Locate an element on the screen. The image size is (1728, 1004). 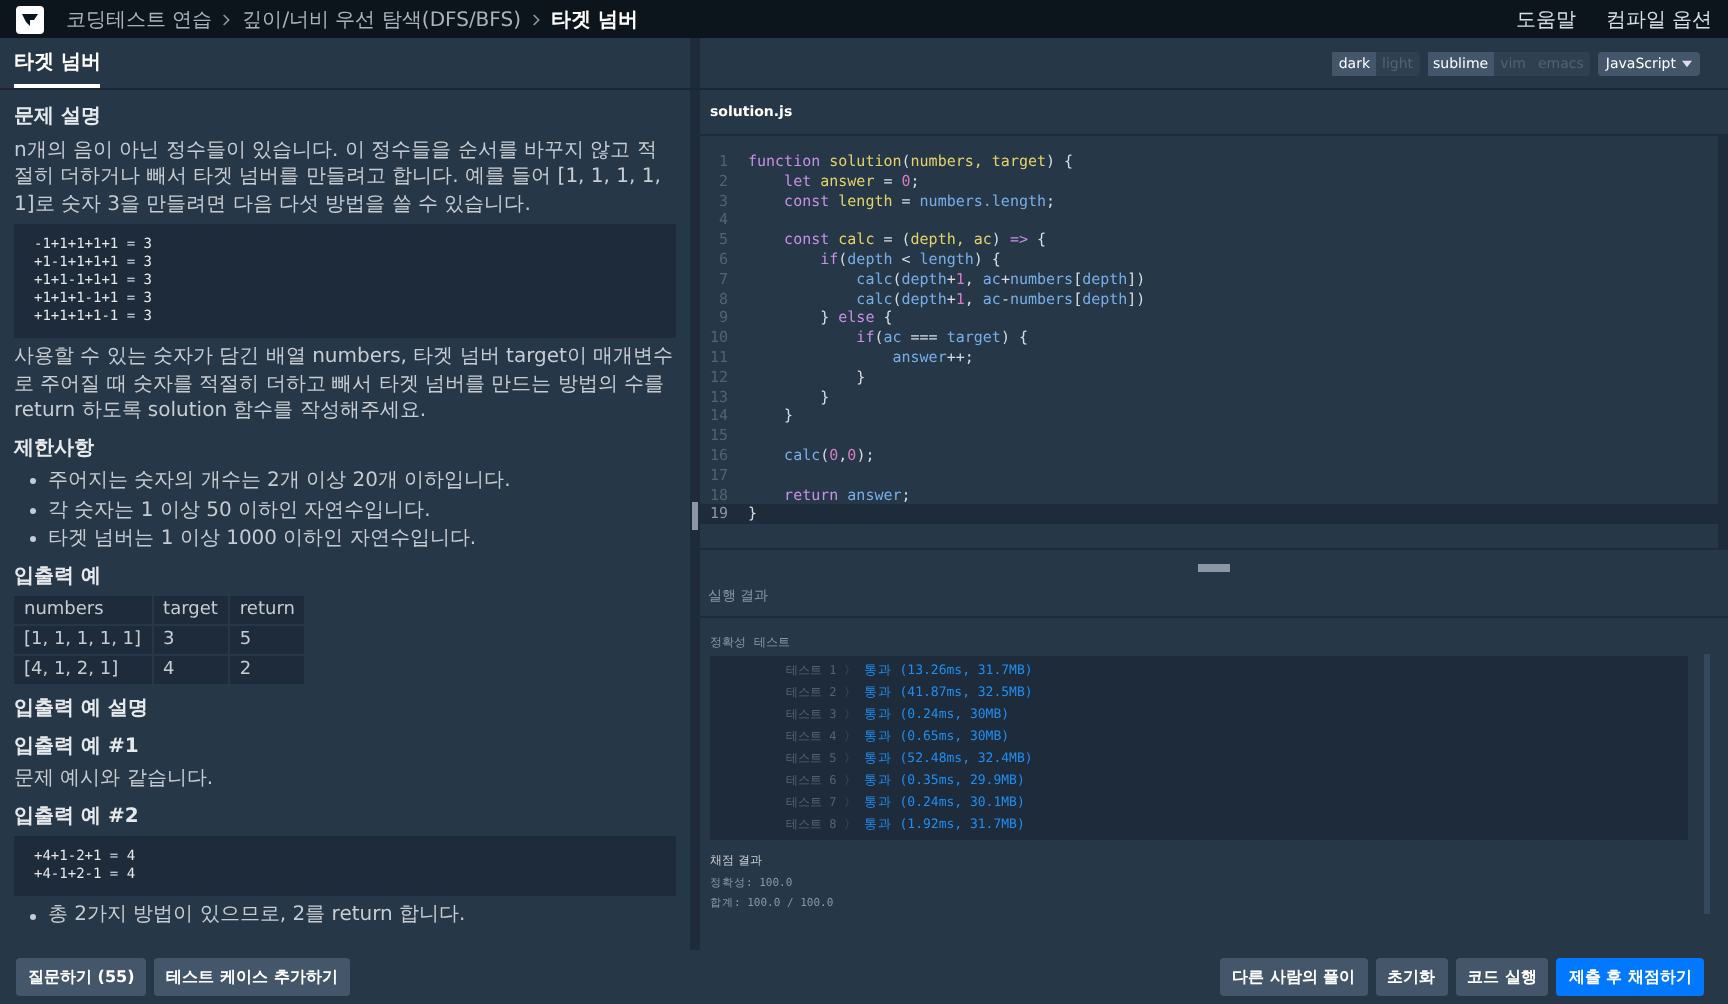
resize-handle is located at coordinates (1214, 568).